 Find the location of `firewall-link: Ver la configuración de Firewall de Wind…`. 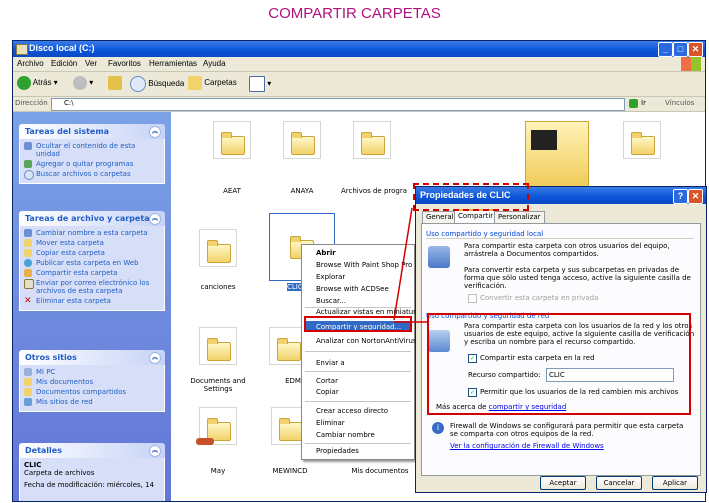

firewall-link: Ver la configuración de Firewall de Wind… is located at coordinates (527, 446).